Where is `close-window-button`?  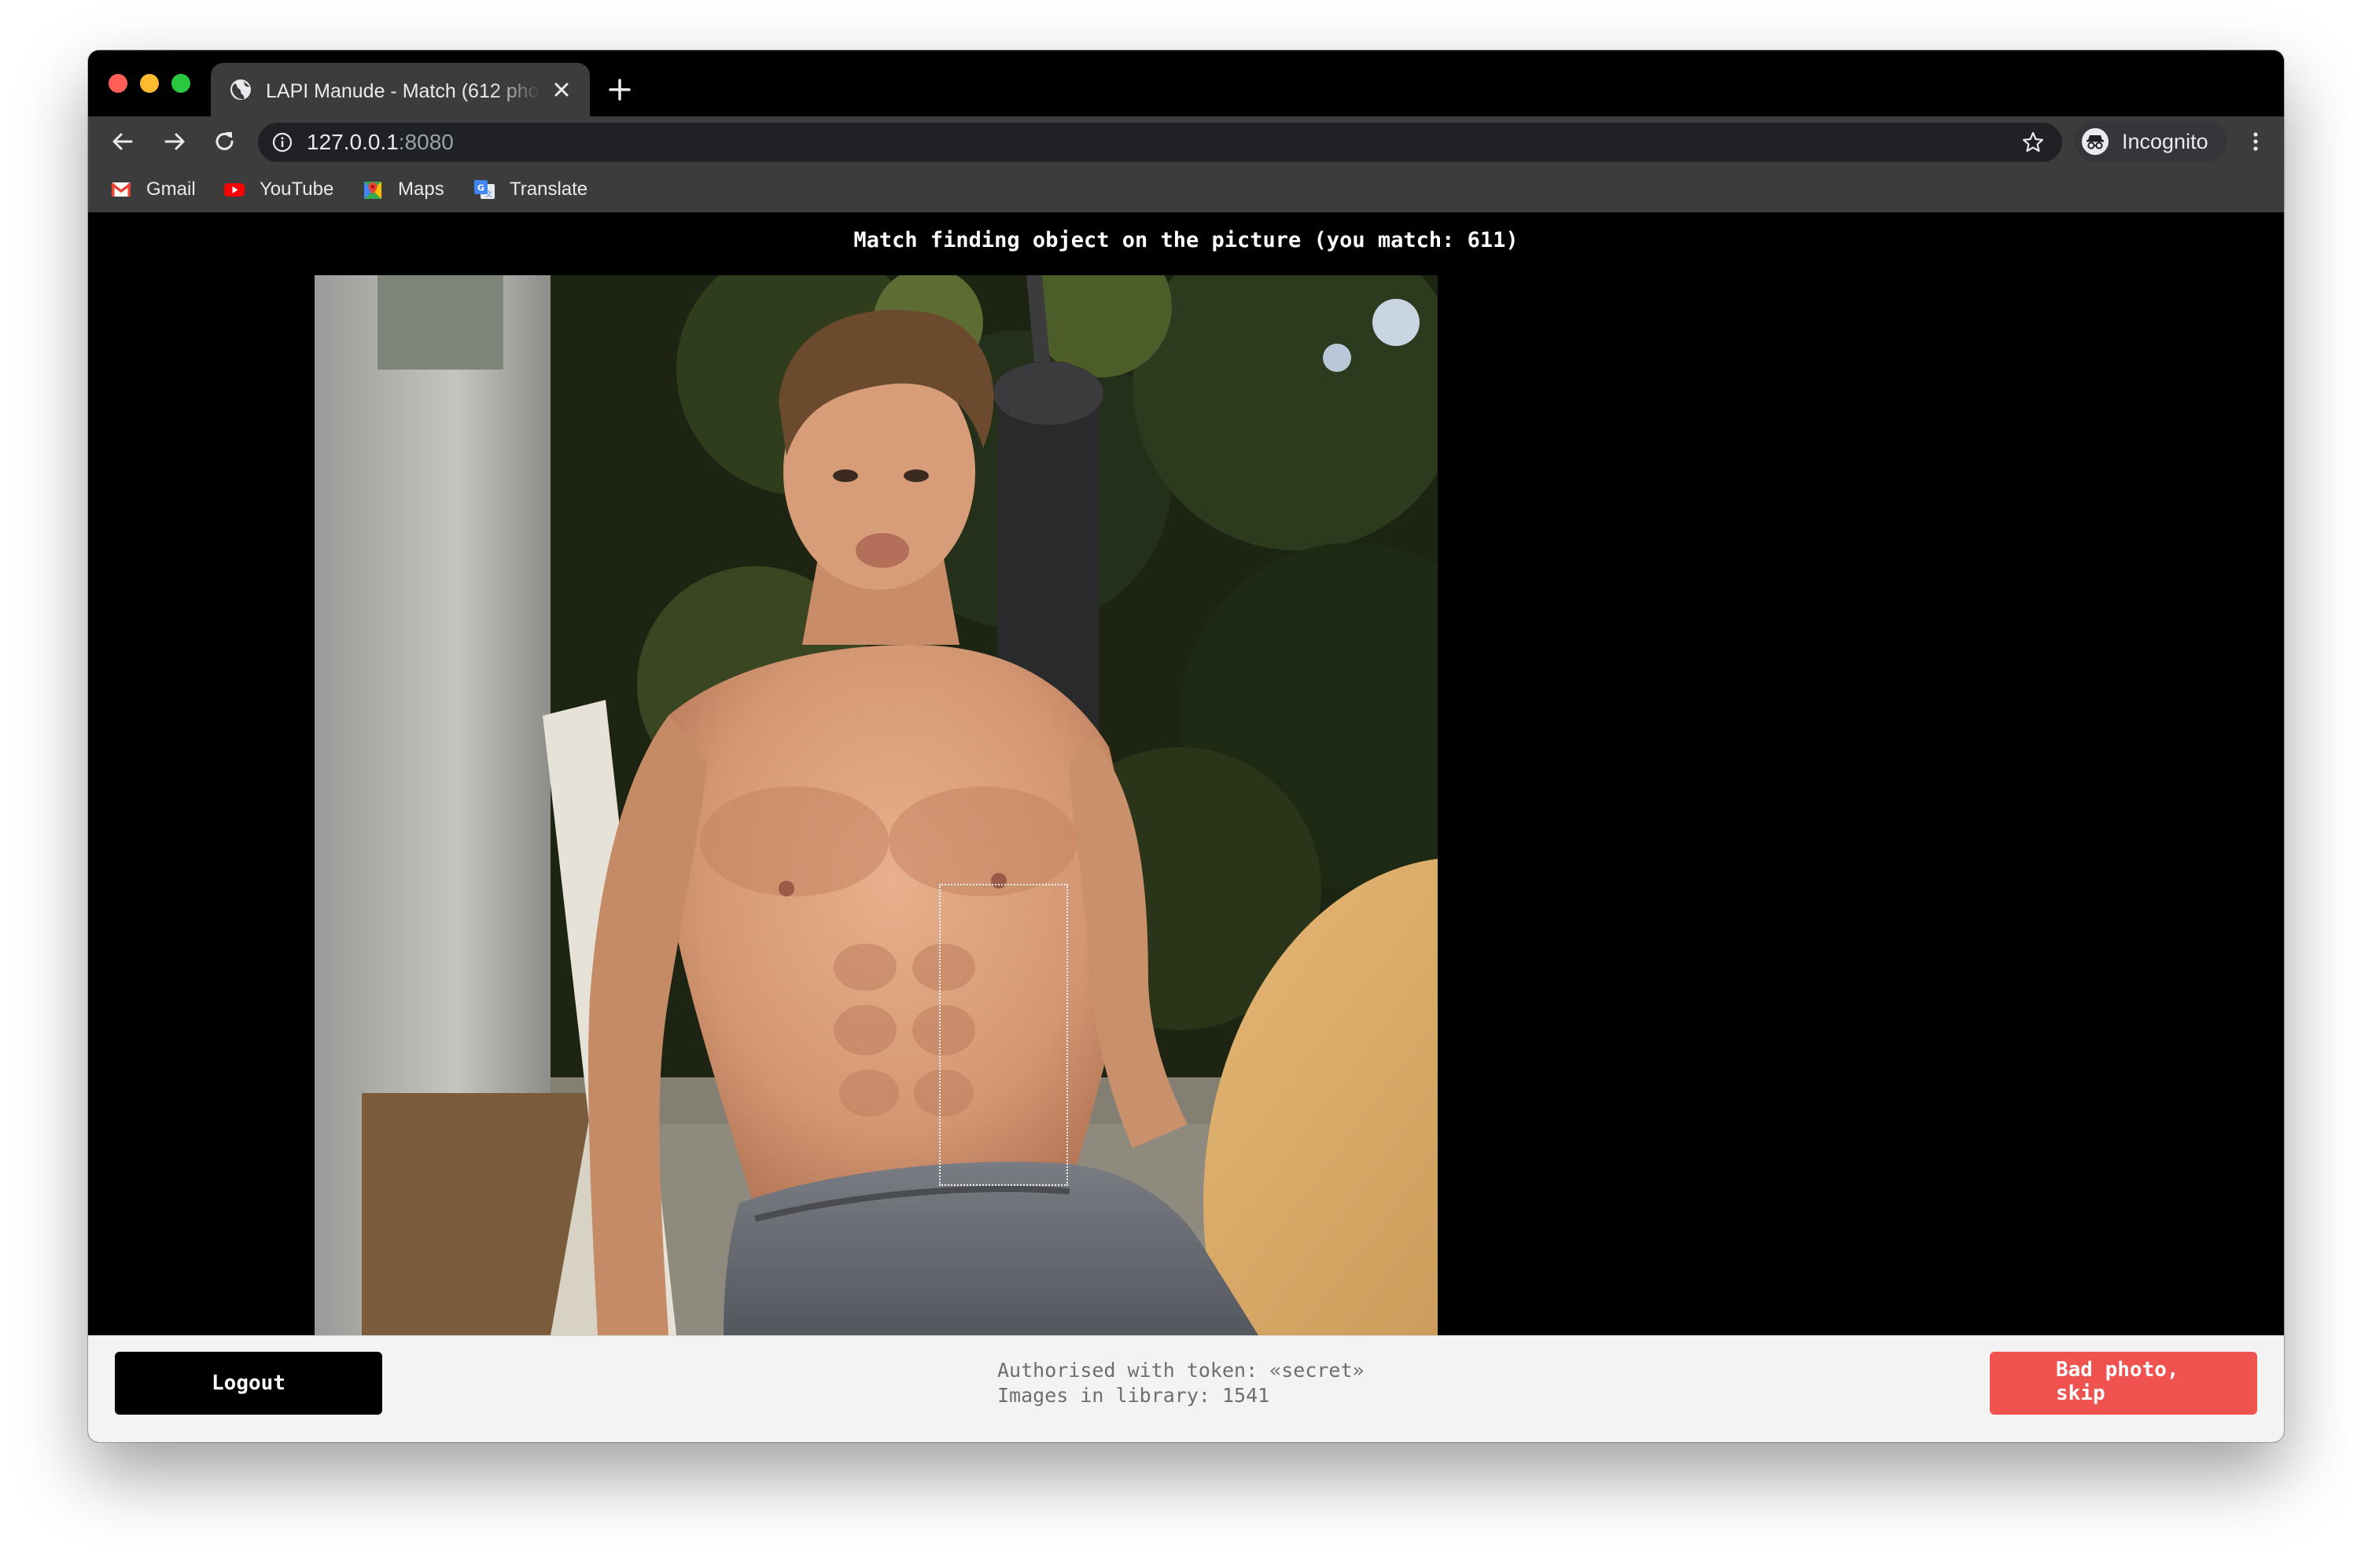
close-window-button is located at coordinates (118, 83).